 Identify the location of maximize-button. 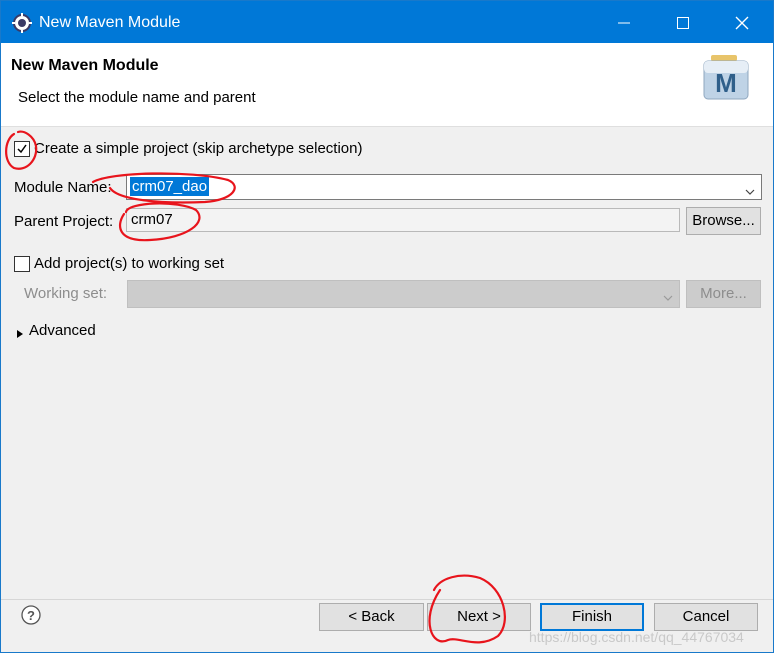
(683, 23).